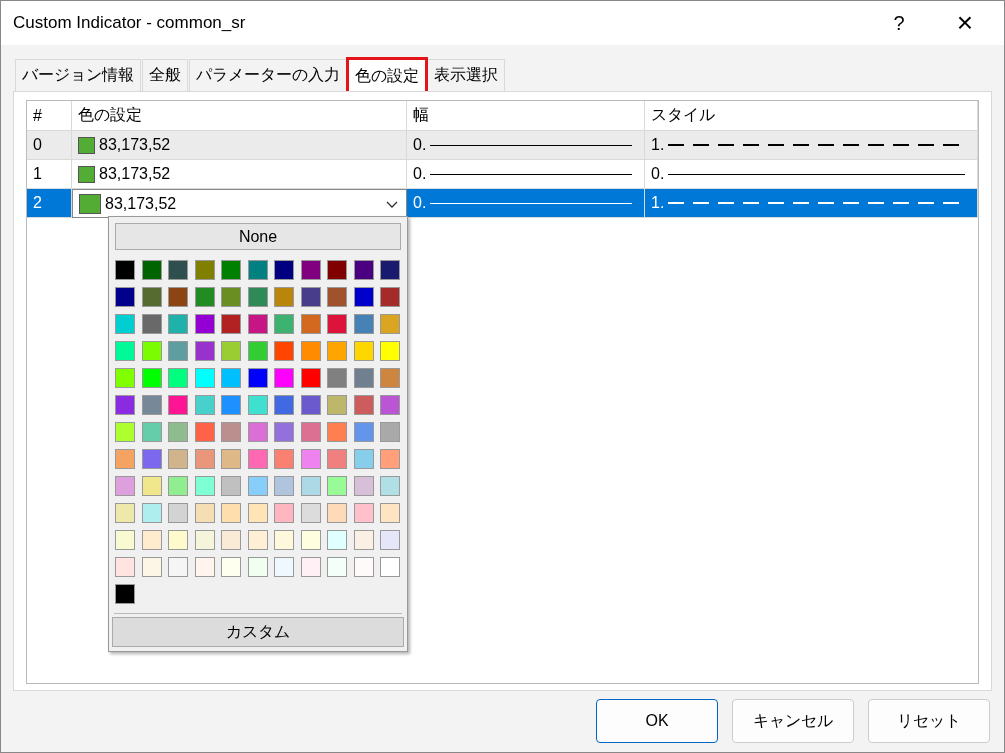 This screenshot has width=1005, height=753. What do you see at coordinates (258, 632) in the screenshot?
I see `custom-button: カスタム` at bounding box center [258, 632].